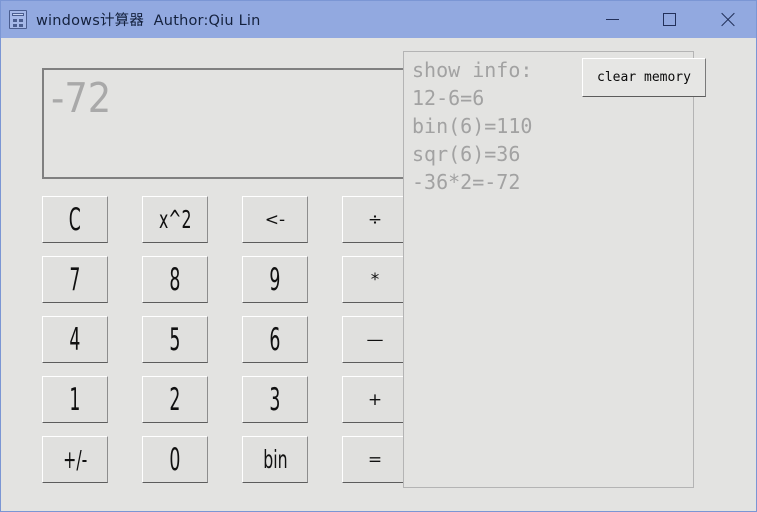 The image size is (757, 512). I want to click on key-label: 5, so click(175, 339).